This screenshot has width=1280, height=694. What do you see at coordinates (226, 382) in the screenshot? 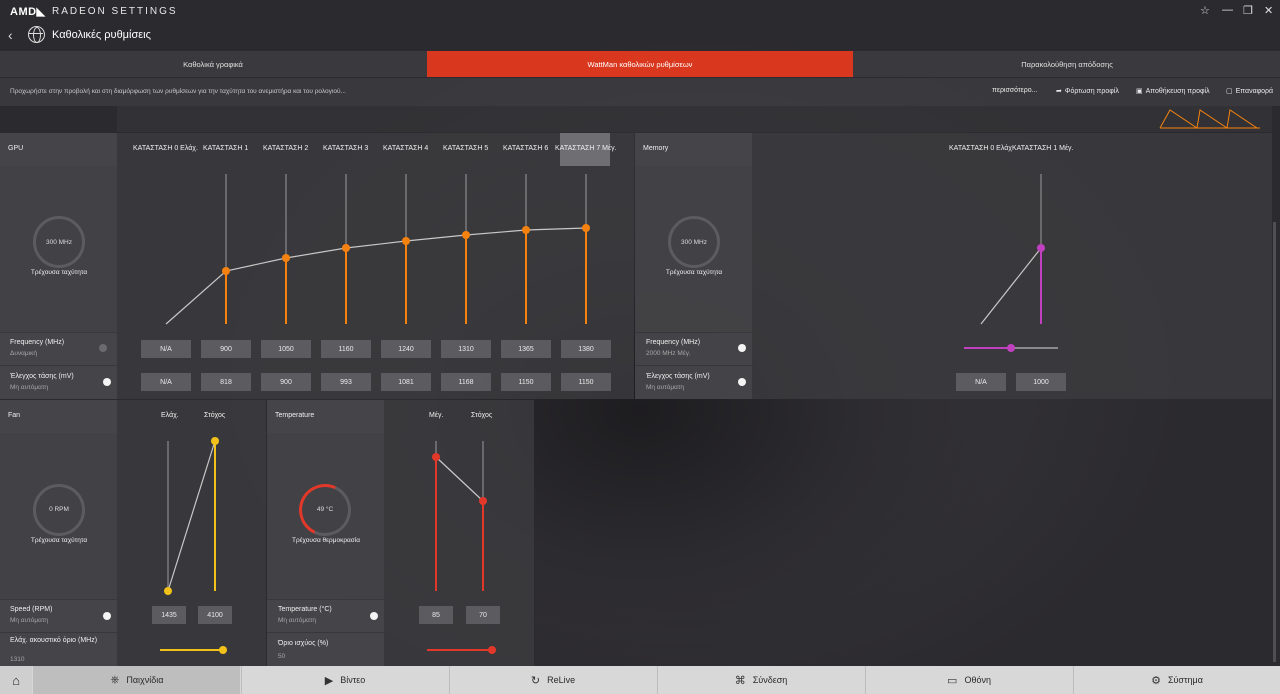
I see `gpu-volt-1: 818` at bounding box center [226, 382].